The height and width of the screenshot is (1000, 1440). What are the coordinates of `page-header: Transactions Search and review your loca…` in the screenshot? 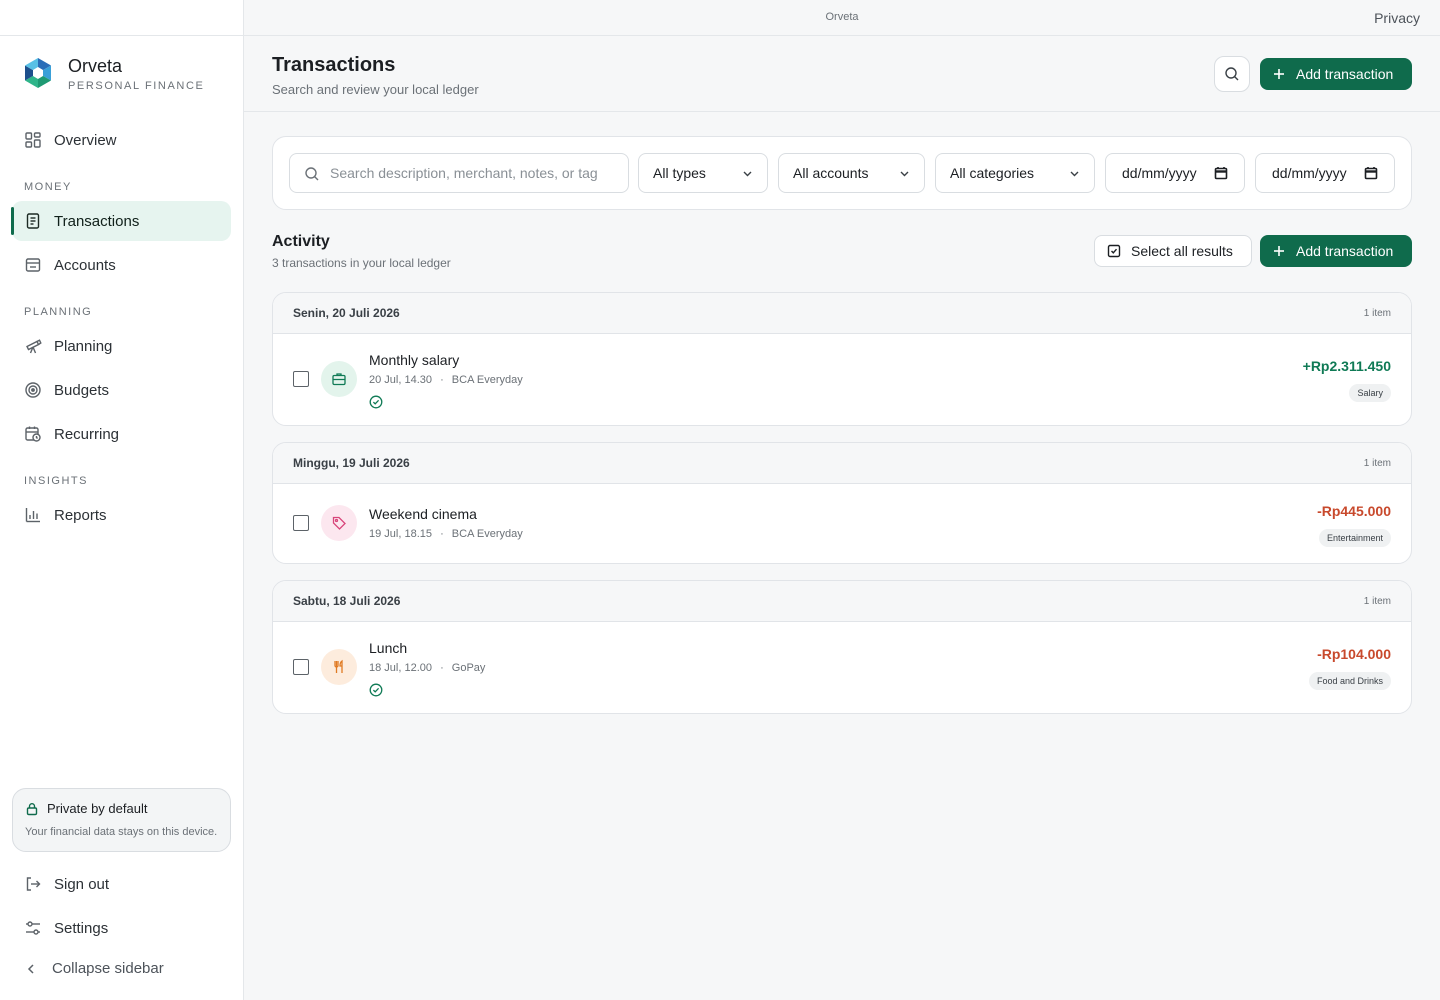 It's located at (842, 74).